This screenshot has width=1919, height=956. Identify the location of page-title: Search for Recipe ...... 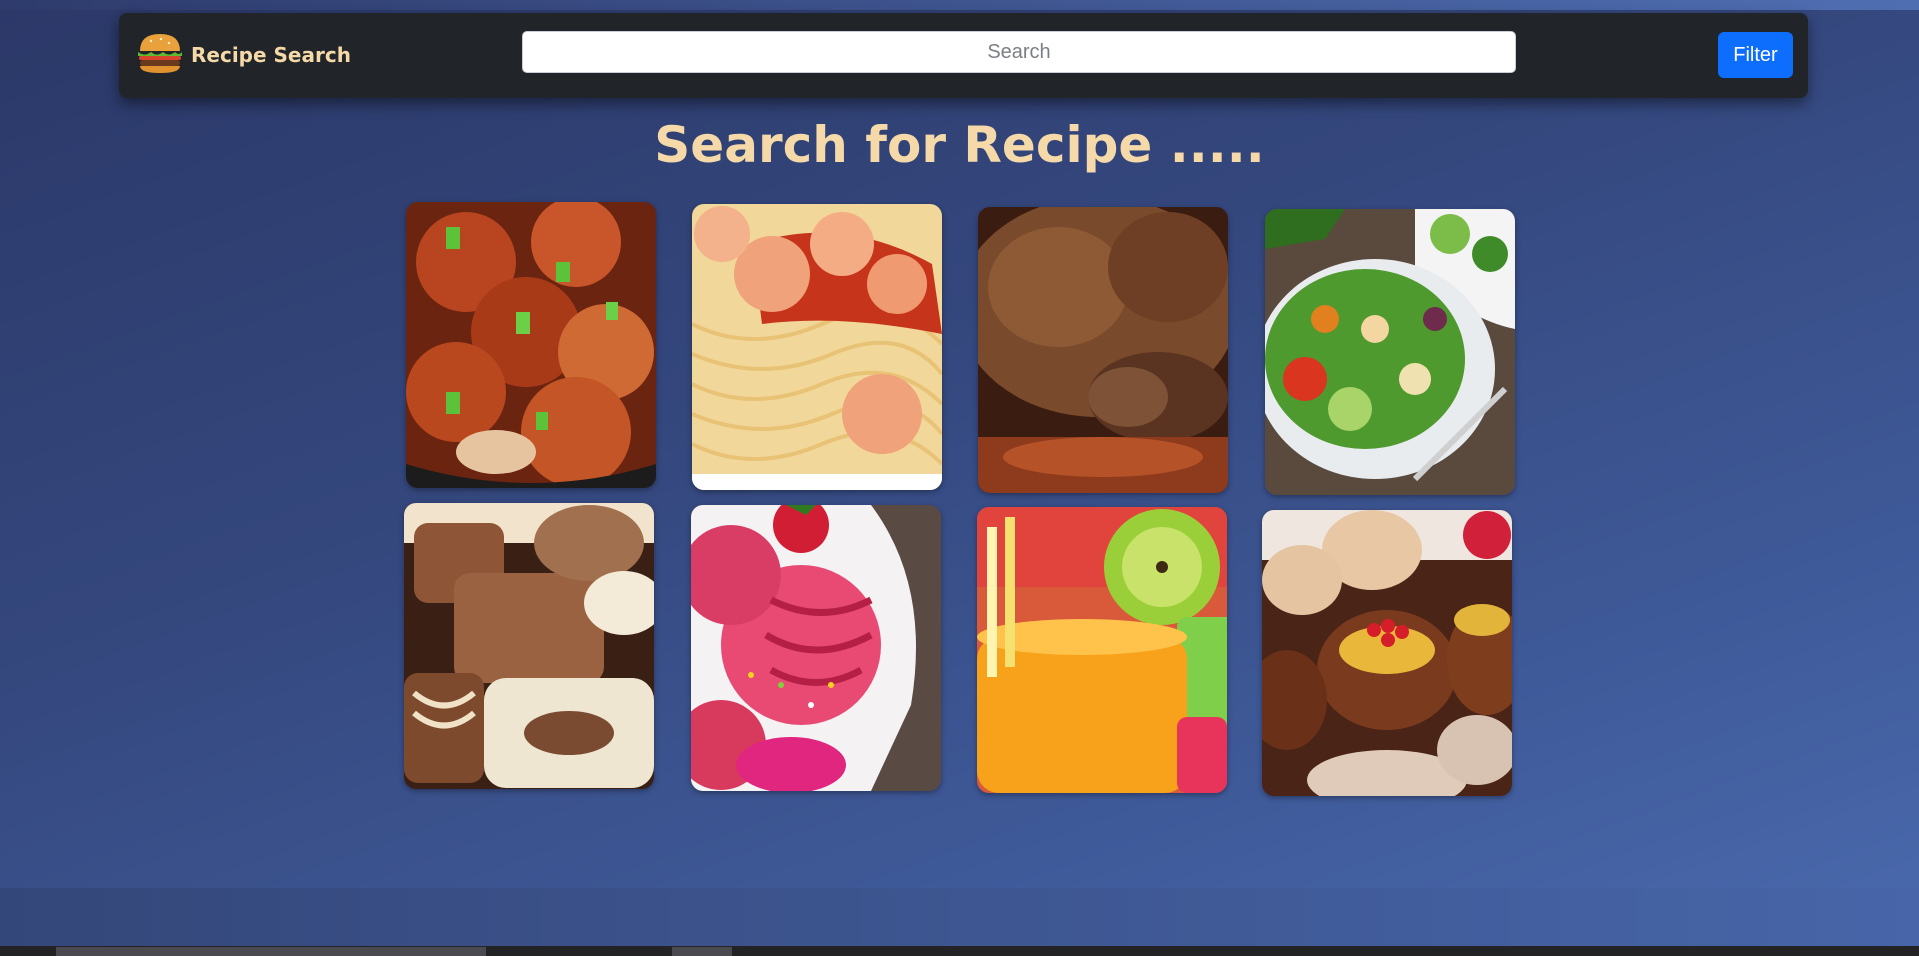
(959, 145).